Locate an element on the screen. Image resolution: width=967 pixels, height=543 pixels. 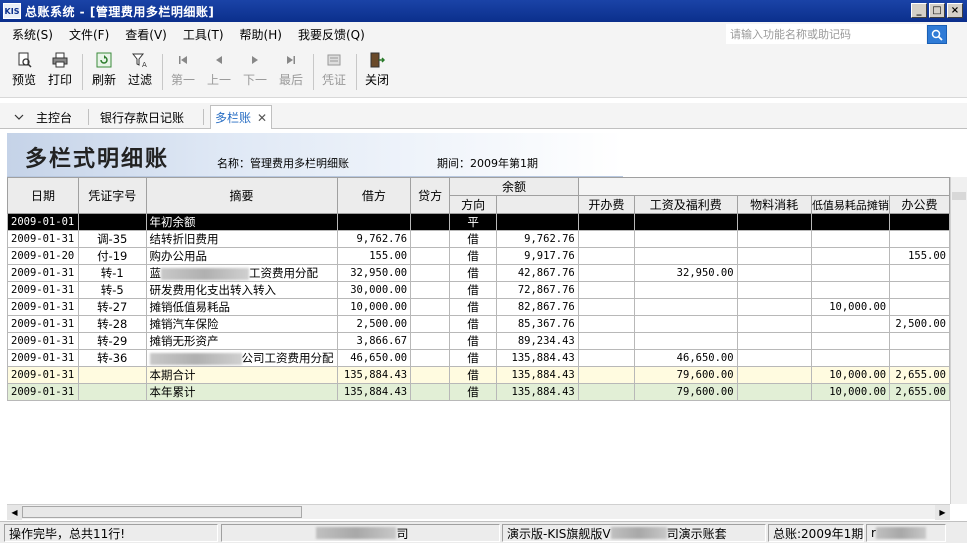
cell-debit: 135,884.43 is located at coordinates (374, 375).